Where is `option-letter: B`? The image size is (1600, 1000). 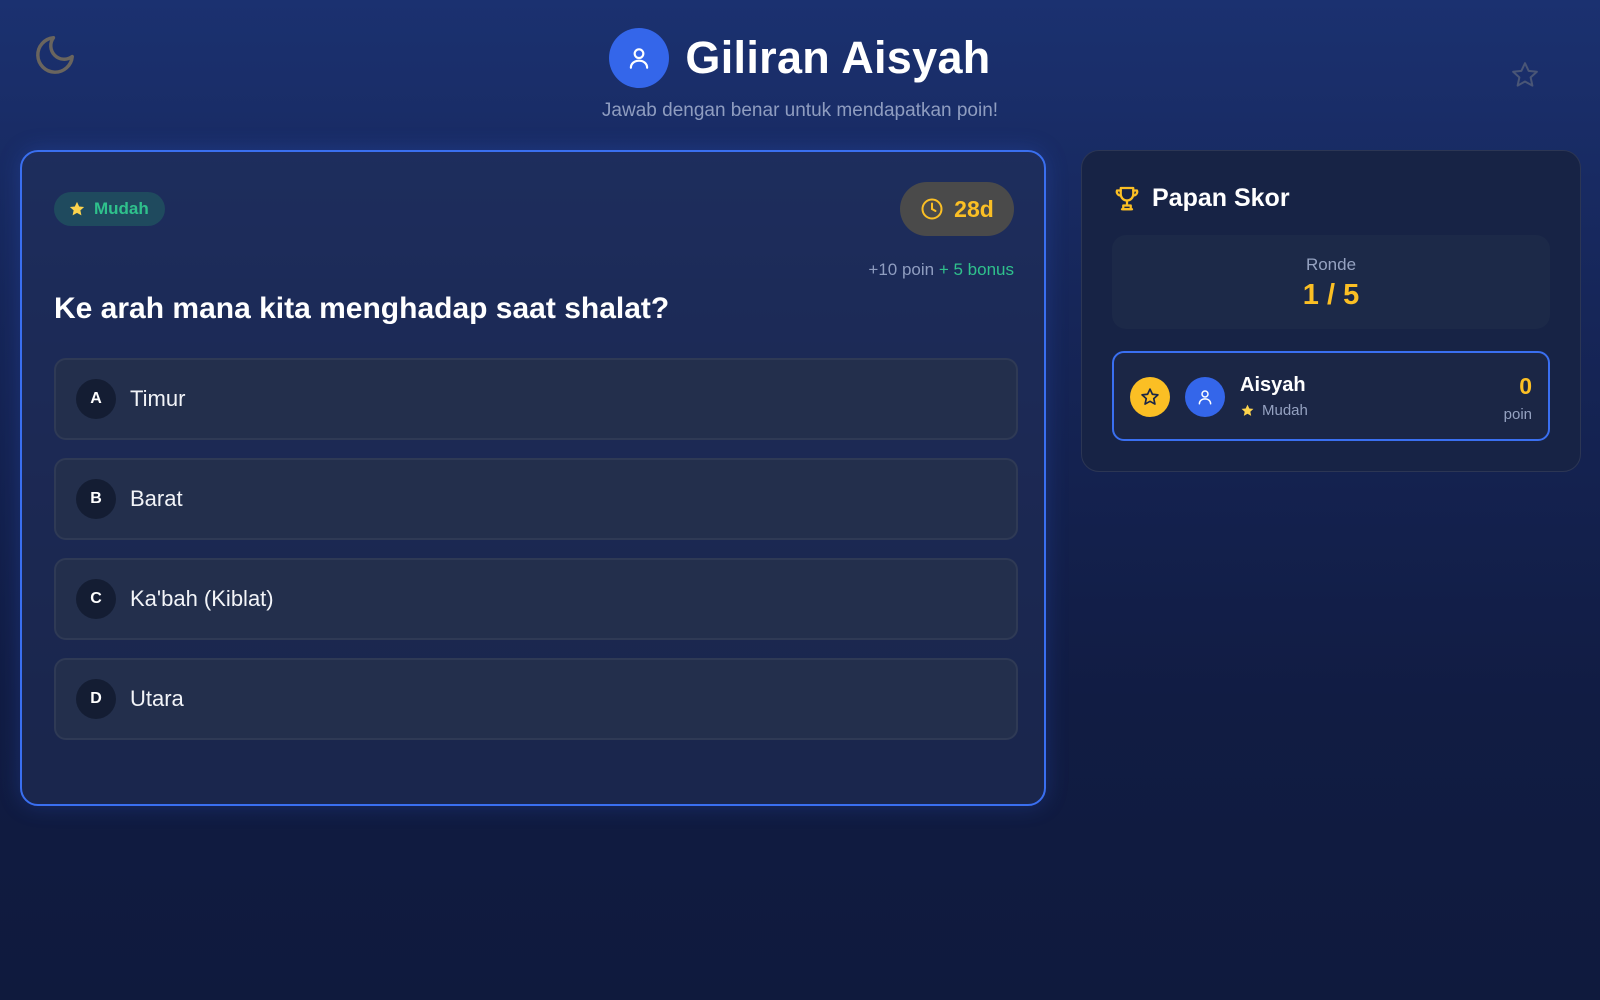
option-letter: B is located at coordinates (96, 499).